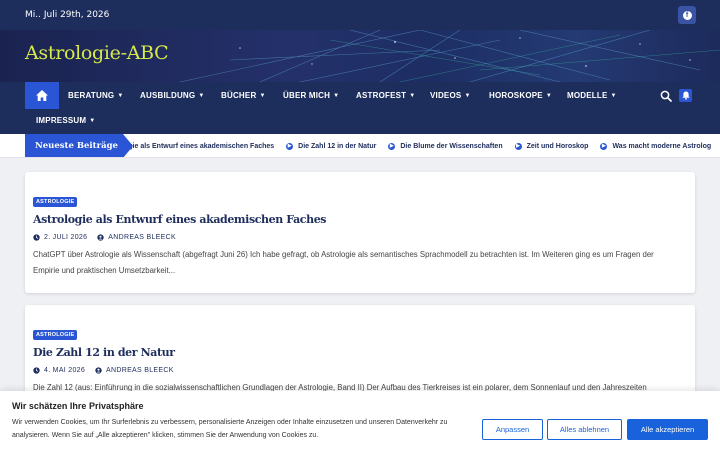 This screenshot has width=720, height=450. Describe the element at coordinates (239, 95) in the screenshot. I see `nav-item-label: BÜCHER` at that location.